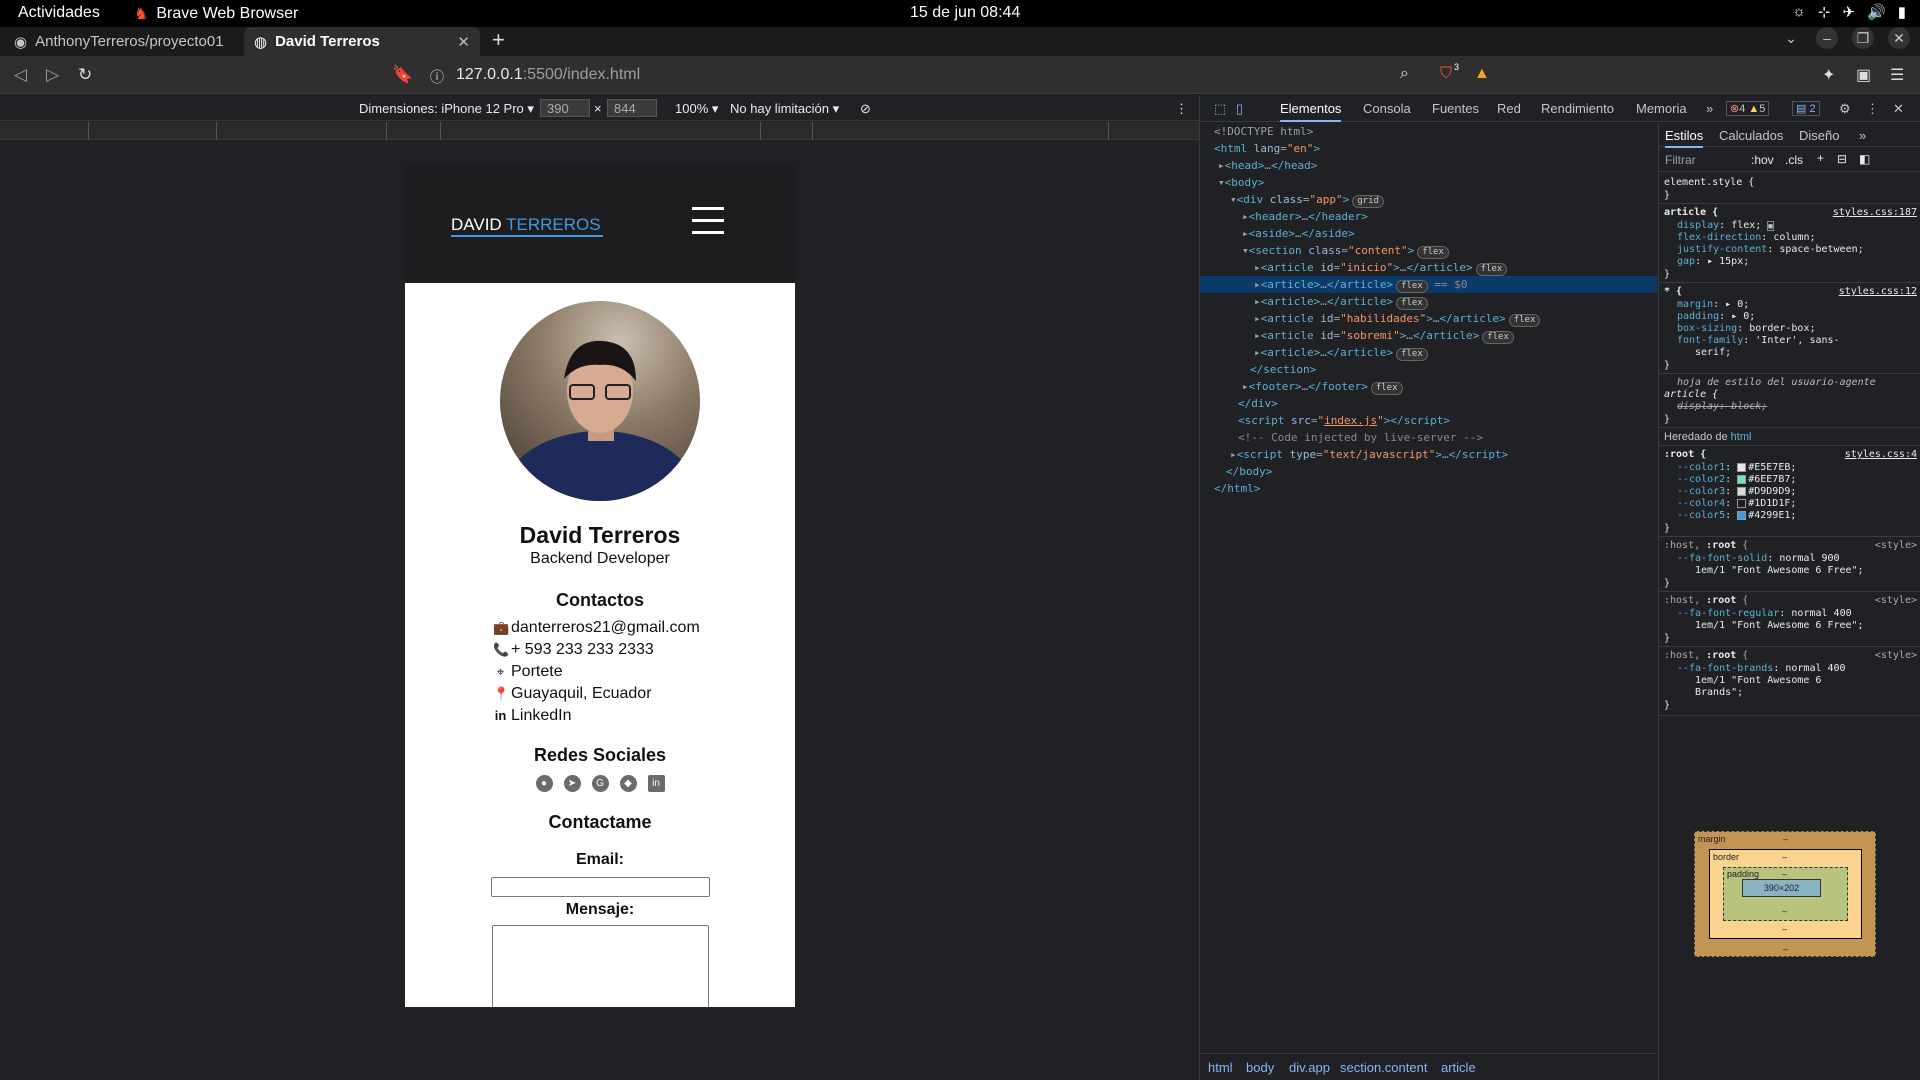 The width and height of the screenshot is (1920, 1080). I want to click on dom-line: ▾<div class="app"> grid, so click(1428, 199).